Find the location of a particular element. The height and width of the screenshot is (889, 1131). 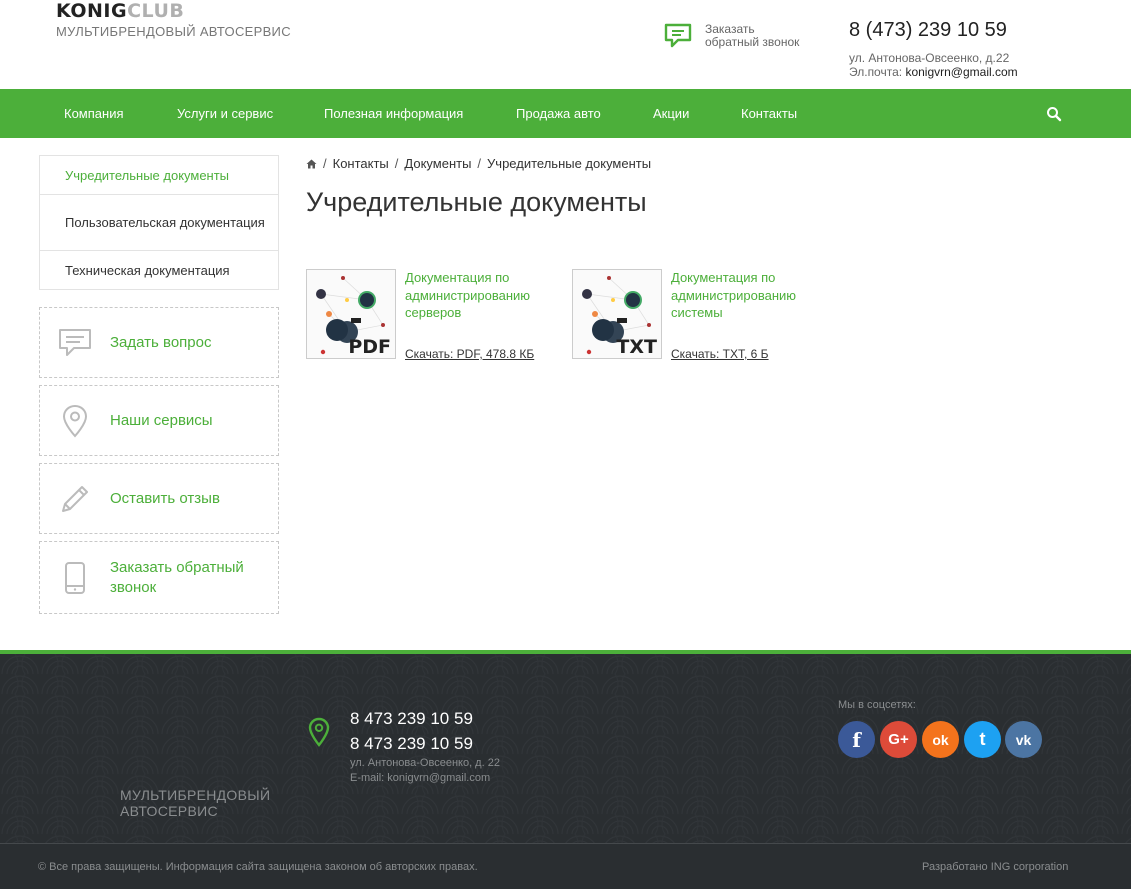

search-icon is located at coordinates (1054, 114).